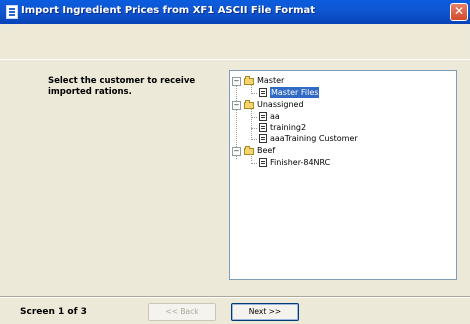  What do you see at coordinates (314, 138) in the screenshot?
I see `tree-item-label: aaaTraining Customer` at bounding box center [314, 138].